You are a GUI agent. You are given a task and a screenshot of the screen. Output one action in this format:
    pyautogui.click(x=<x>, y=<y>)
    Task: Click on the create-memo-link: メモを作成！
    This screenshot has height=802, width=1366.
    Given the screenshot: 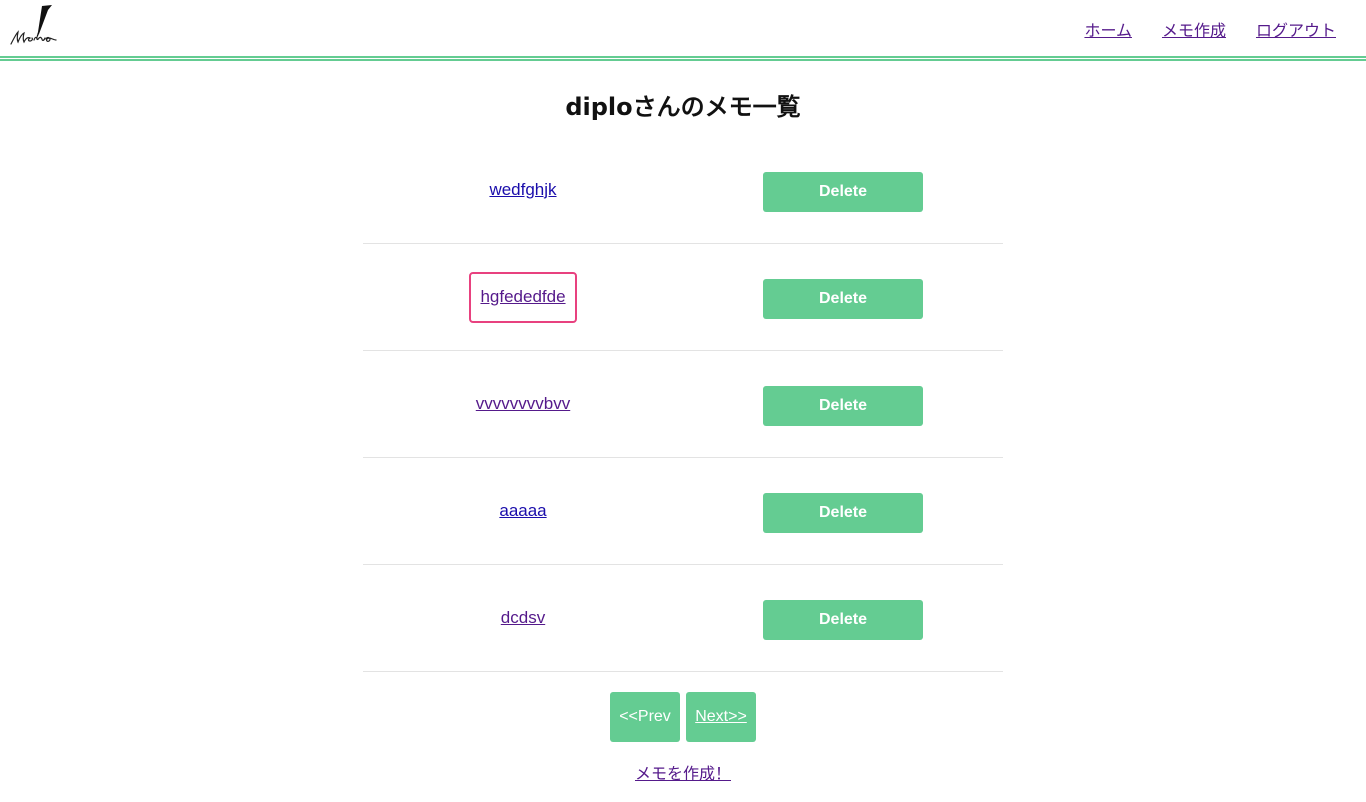 What is the action you would take?
    pyautogui.click(x=683, y=773)
    